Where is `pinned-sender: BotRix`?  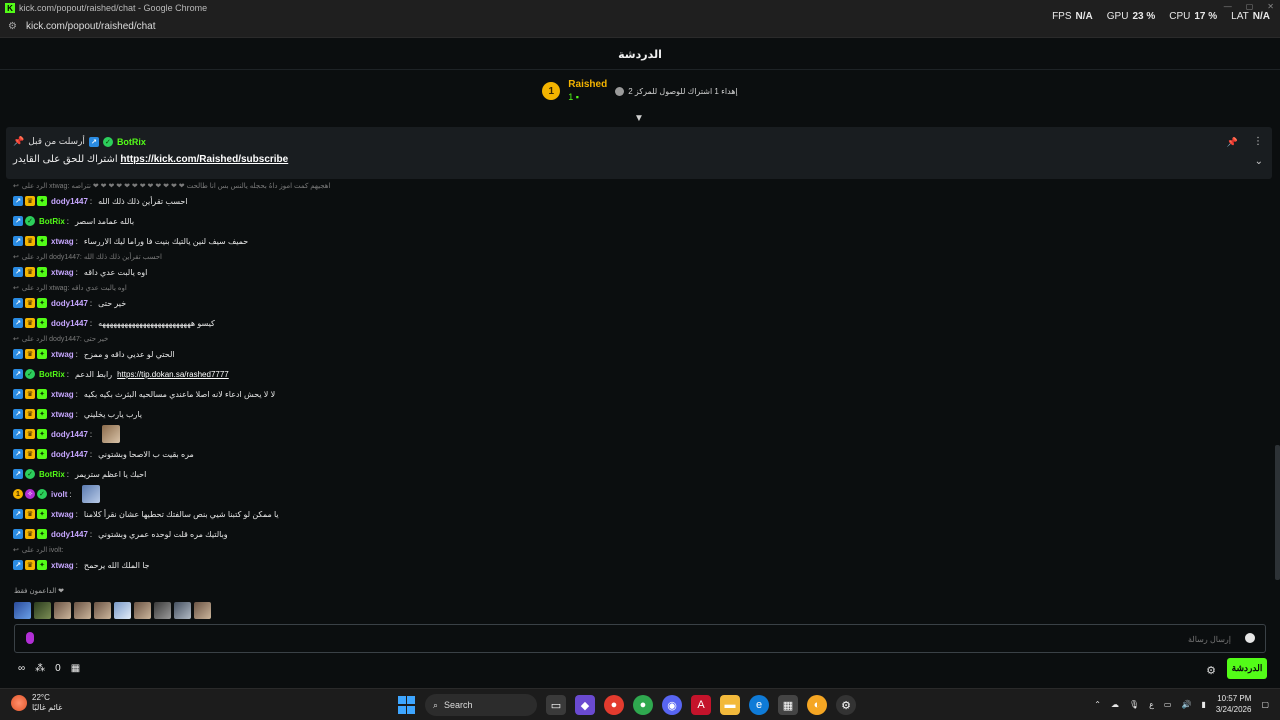
pinned-sender: BotRix is located at coordinates (131, 142).